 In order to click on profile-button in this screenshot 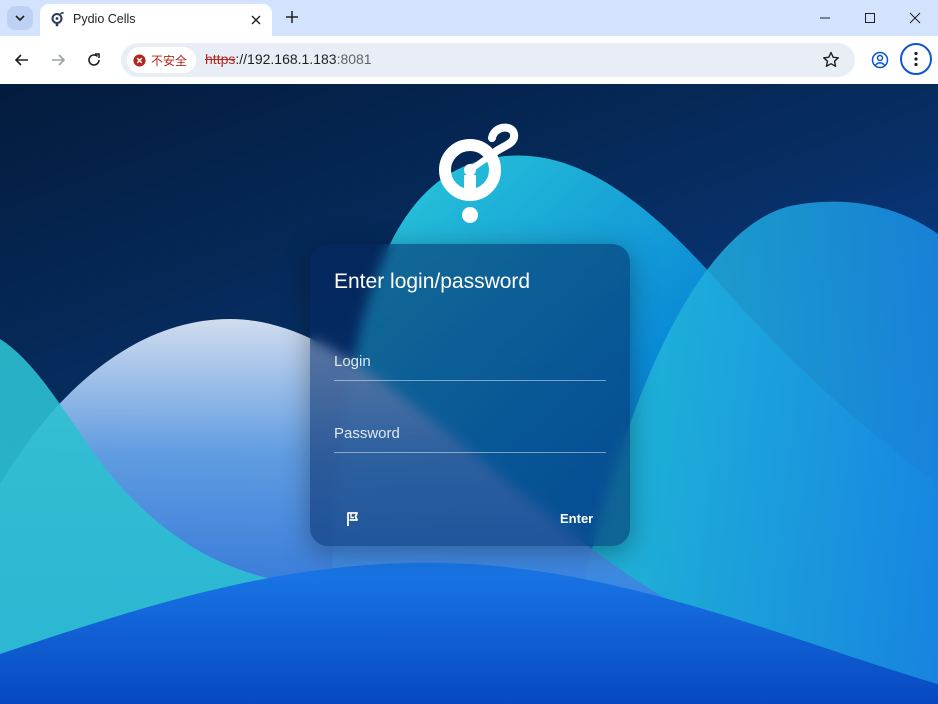, I will do `click(880, 60)`.